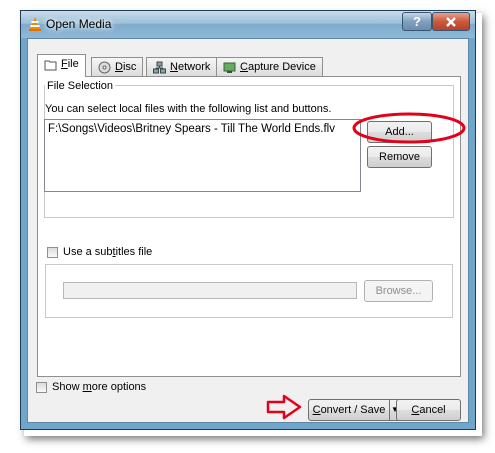 This screenshot has width=495, height=453. I want to click on tab-file: File, so click(61, 65).